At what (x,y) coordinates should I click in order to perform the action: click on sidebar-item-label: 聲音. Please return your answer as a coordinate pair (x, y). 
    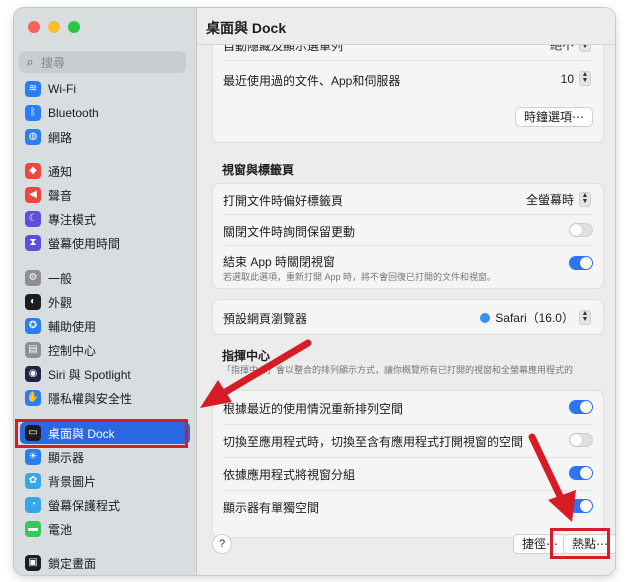
    Looking at the image, I should click on (60, 195).